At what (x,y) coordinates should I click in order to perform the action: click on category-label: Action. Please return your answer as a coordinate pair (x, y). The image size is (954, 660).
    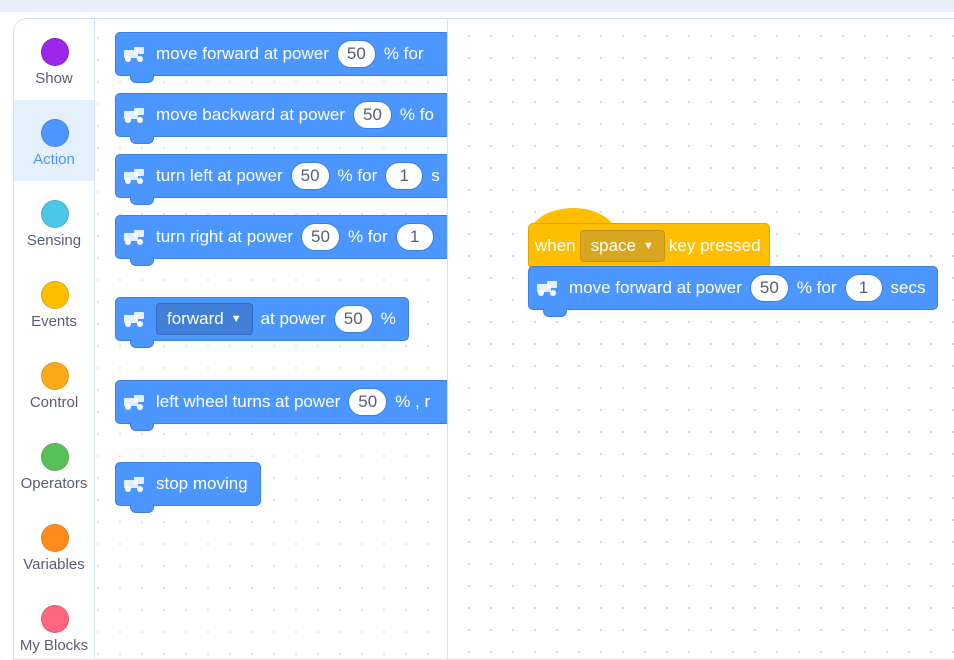
    Looking at the image, I should click on (54, 159).